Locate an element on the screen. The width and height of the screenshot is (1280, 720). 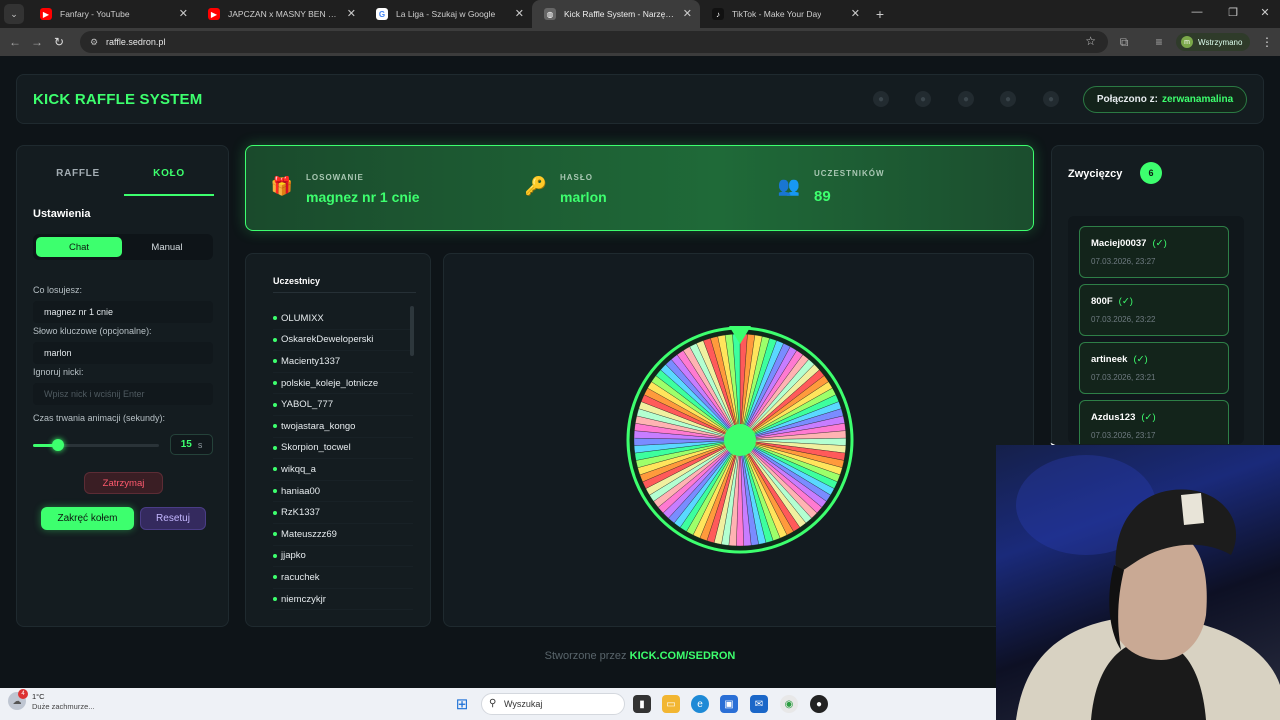
footer-prefix: Stworzone przez is located at coordinates (585, 656).